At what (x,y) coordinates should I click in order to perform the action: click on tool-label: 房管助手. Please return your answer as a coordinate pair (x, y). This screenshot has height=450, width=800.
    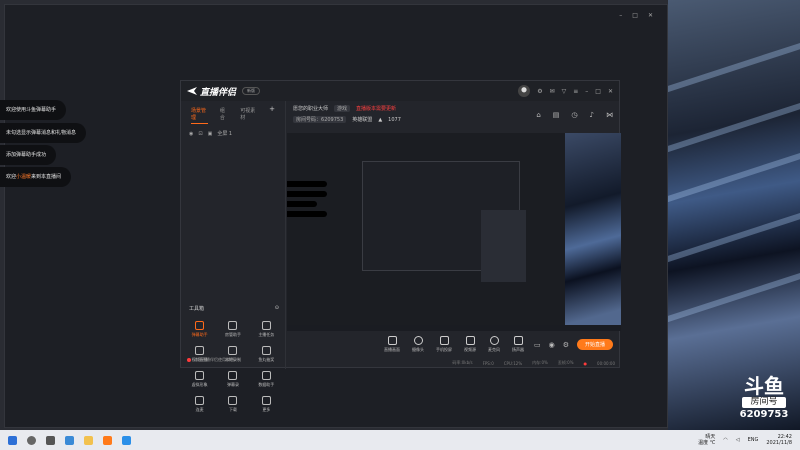
    Looking at the image, I should click on (232, 334).